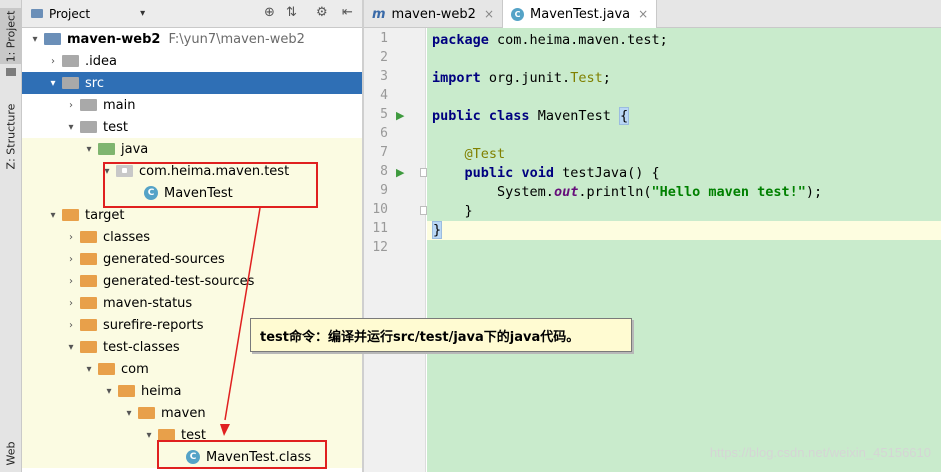 Image resolution: width=941 pixels, height=472 pixels. I want to click on run-test-icon: ▶, so click(400, 172).